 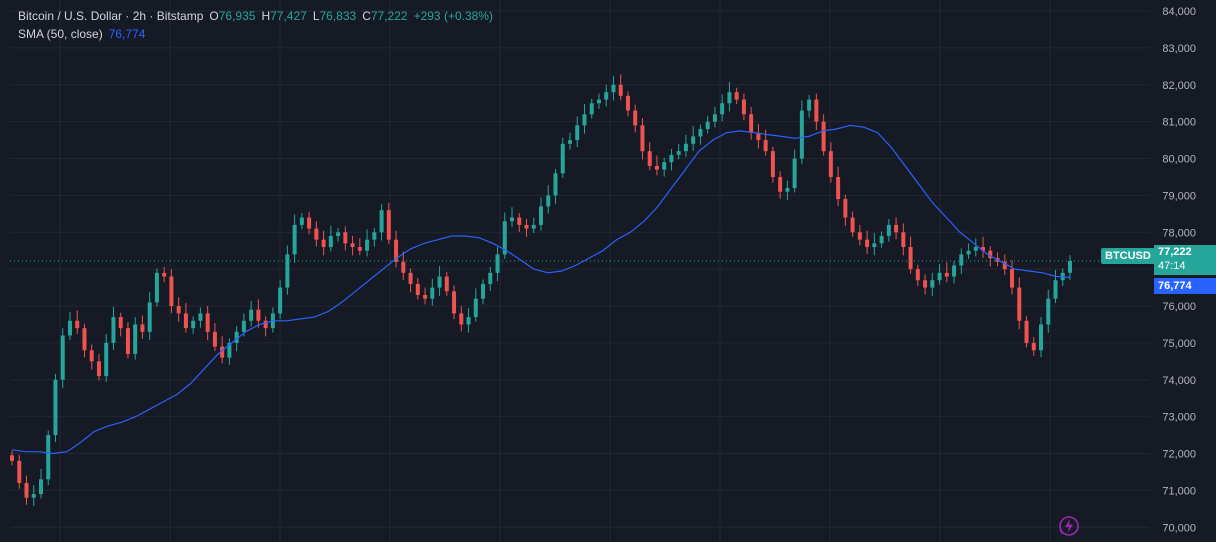 I want to click on y-tick-label: 80,000, so click(x=1179, y=160).